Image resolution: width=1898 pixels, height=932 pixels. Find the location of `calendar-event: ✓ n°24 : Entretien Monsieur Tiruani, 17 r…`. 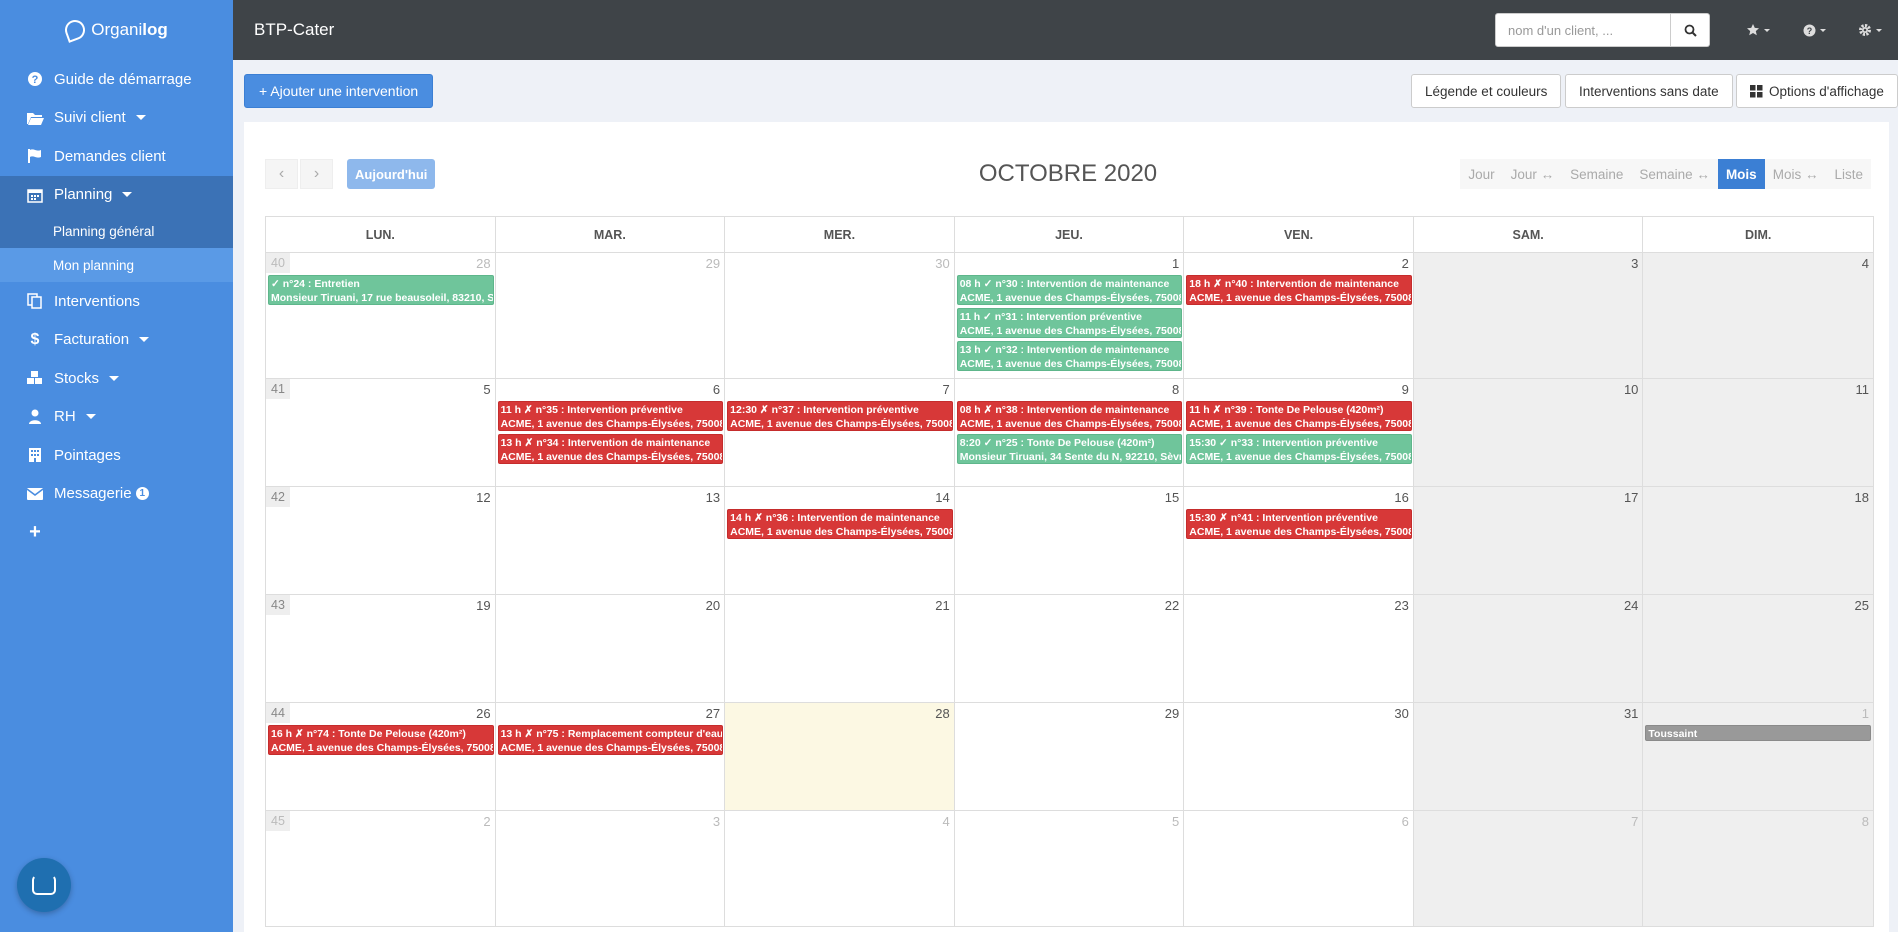

calendar-event: ✓ n°24 : Entretien Monsieur Tiruani, 17 r… is located at coordinates (381, 290).